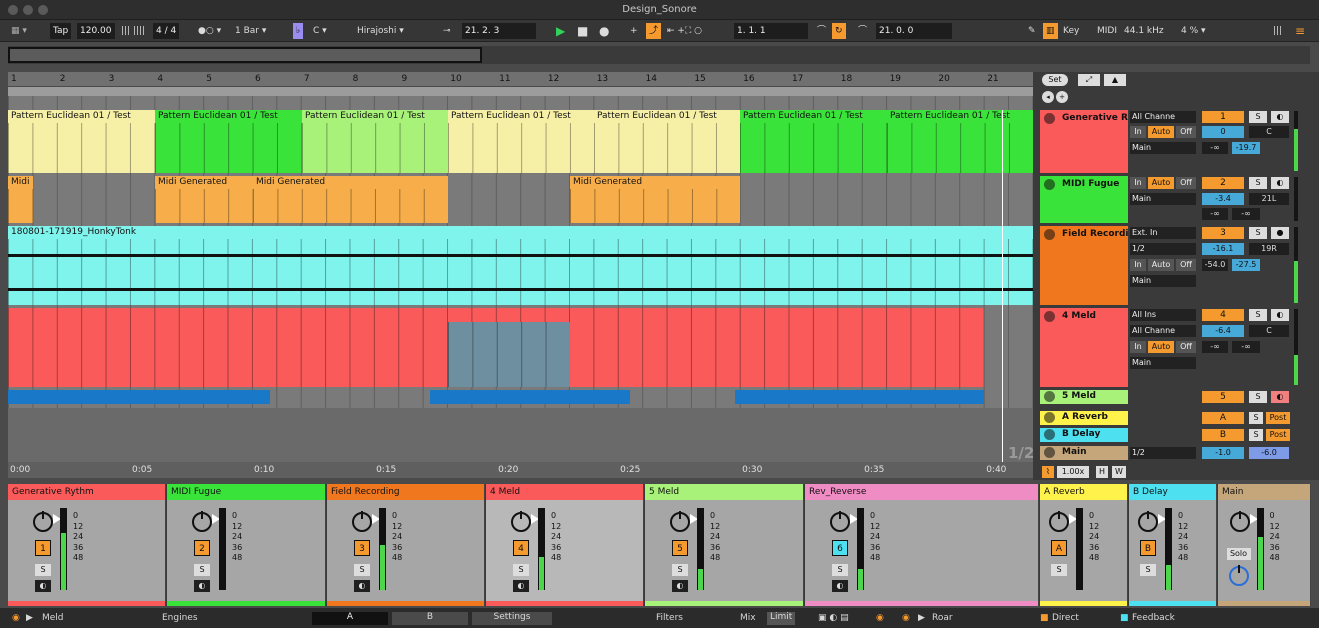 This screenshot has height=628, width=1319. What do you see at coordinates (1238, 575) in the screenshot?
I see `cue-knob-icon` at bounding box center [1238, 575].